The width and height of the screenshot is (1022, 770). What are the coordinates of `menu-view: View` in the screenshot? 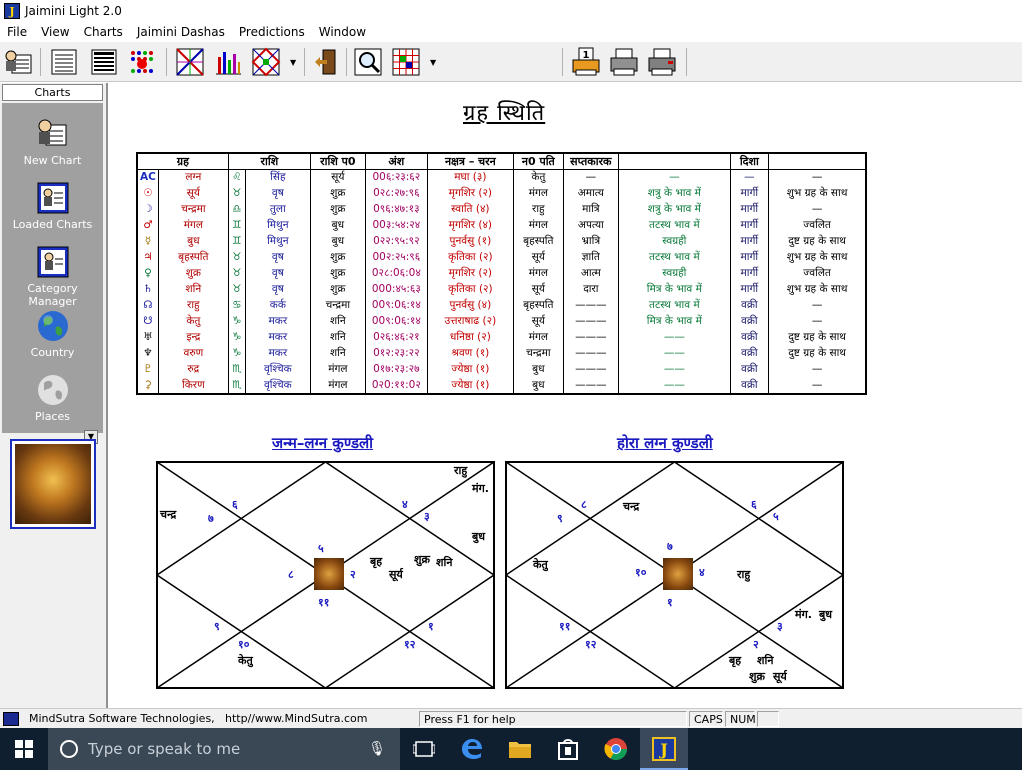 It's located at (55, 32).